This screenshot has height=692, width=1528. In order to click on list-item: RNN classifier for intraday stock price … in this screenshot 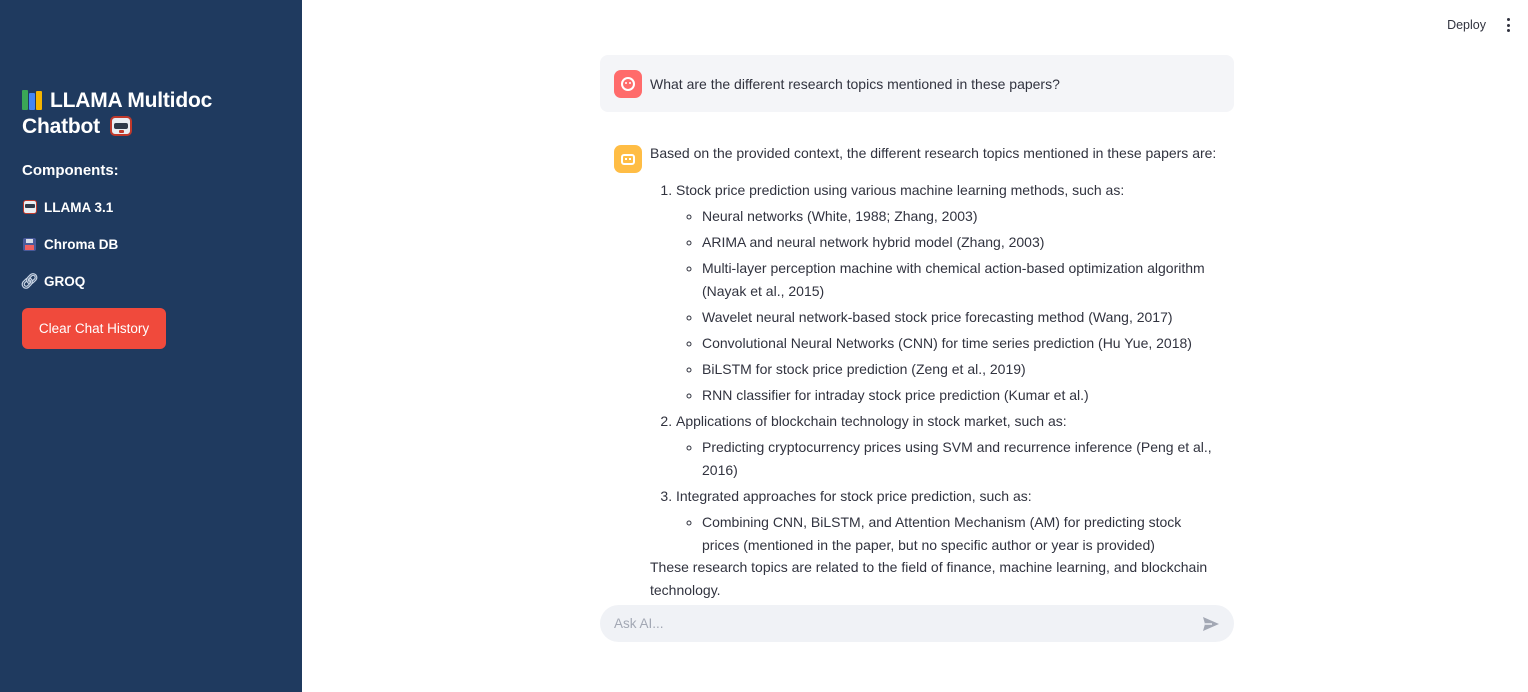, I will do `click(961, 395)`.